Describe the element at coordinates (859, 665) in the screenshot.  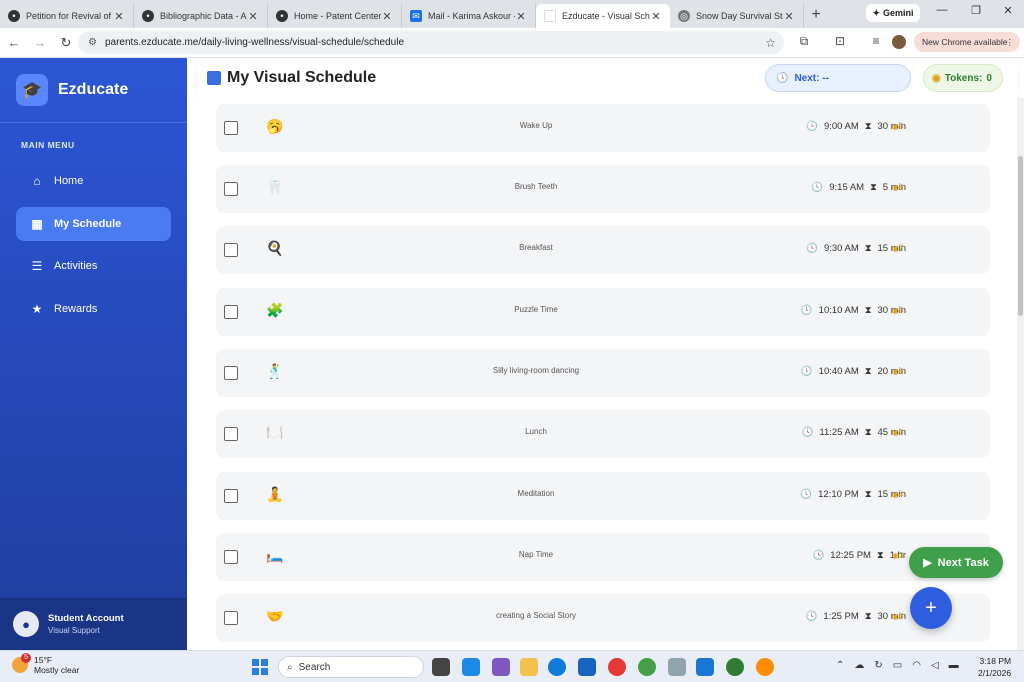
I see `cloud-icon: ☁` at that location.